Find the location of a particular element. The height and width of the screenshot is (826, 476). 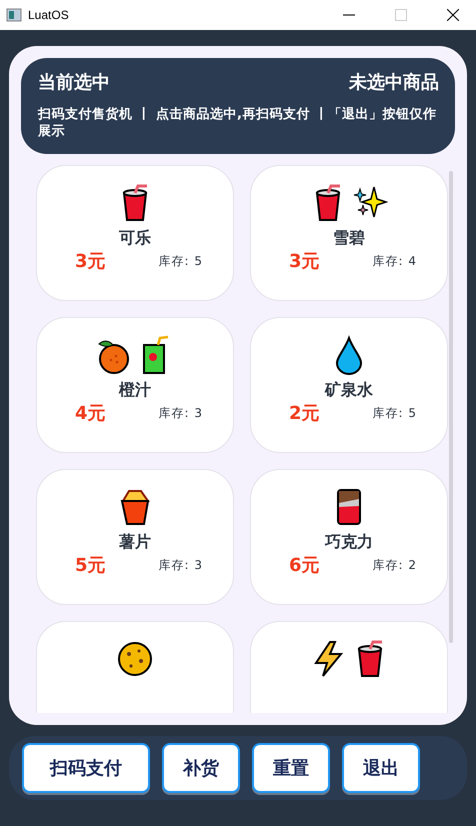

product-name: 橙汁 is located at coordinates (135, 390).